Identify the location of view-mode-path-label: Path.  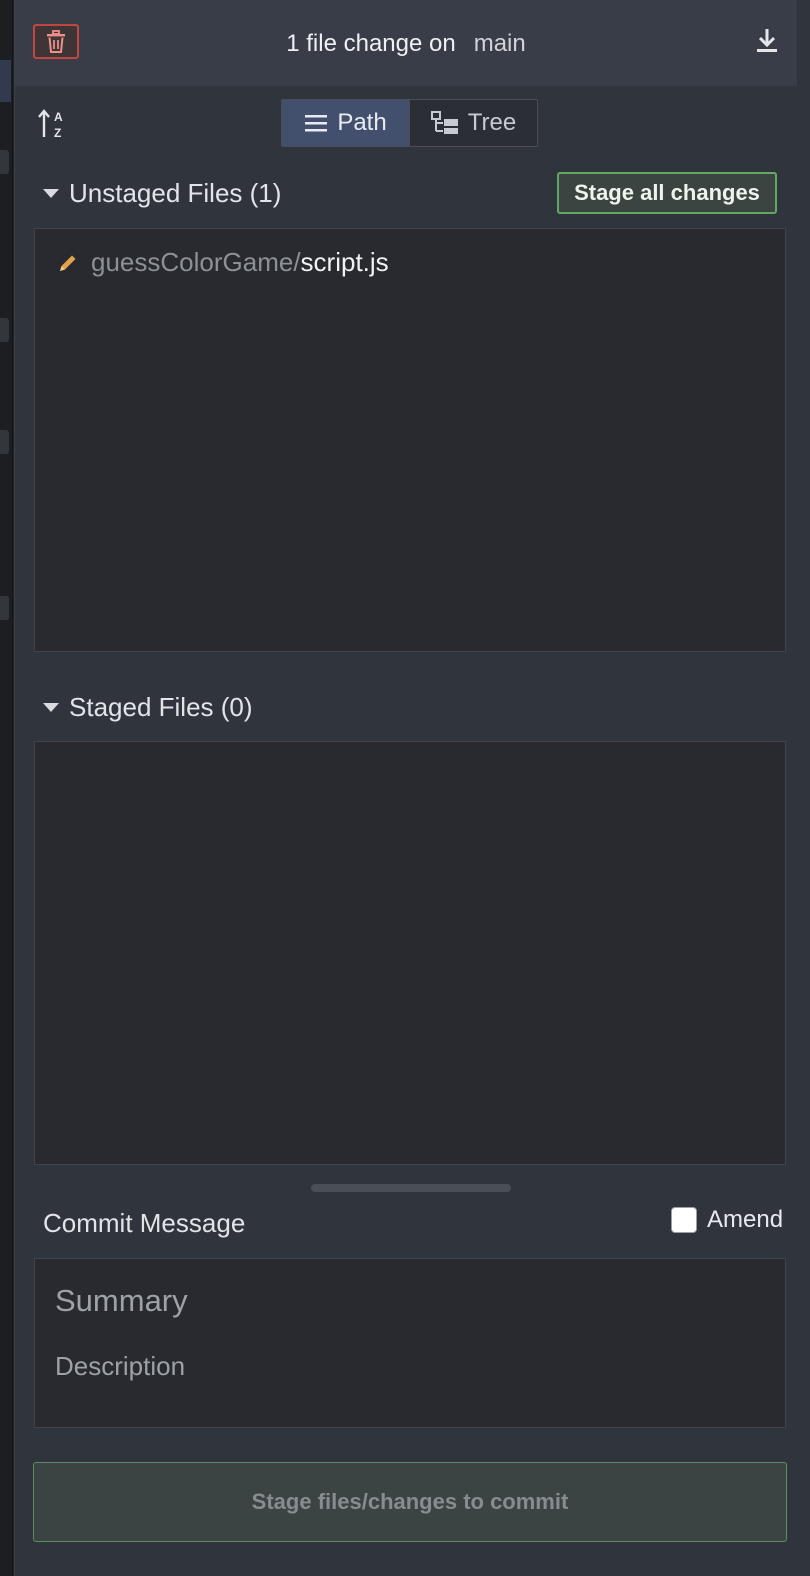
(362, 122).